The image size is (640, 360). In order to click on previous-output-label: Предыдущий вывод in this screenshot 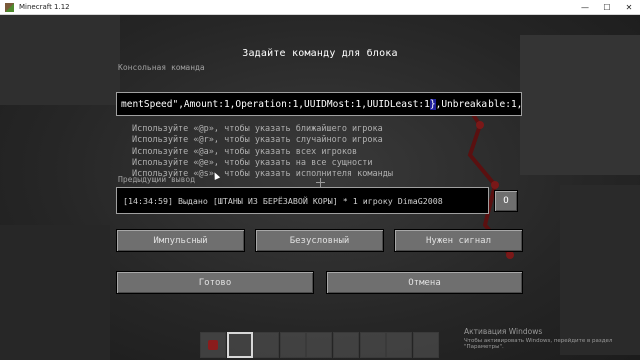, I will do `click(157, 179)`.